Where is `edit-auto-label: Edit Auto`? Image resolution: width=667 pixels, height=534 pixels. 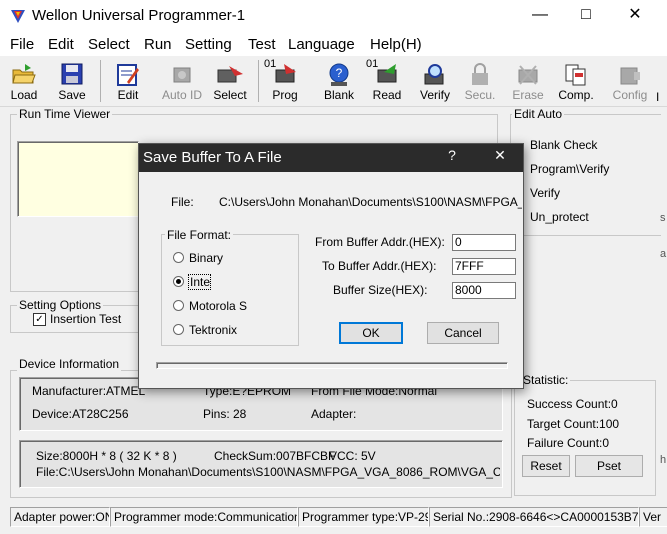 edit-auto-label: Edit Auto is located at coordinates (538, 114).